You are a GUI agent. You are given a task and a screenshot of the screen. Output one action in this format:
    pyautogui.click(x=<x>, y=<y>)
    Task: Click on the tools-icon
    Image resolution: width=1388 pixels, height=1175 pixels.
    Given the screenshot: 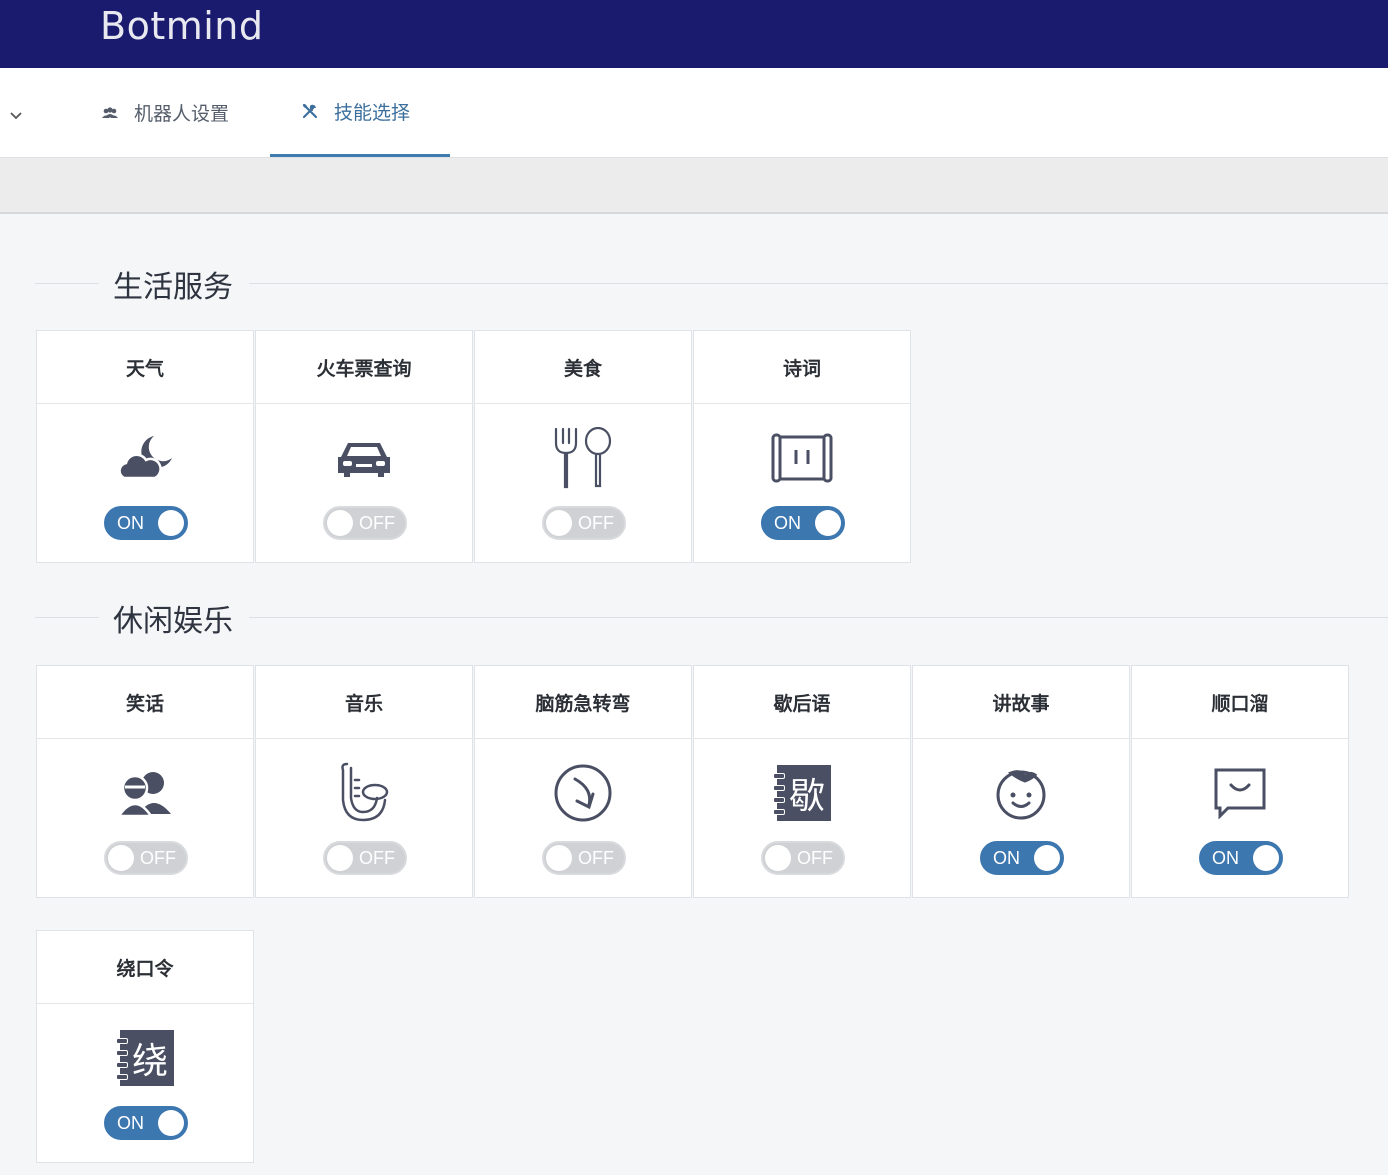 What is the action you would take?
    pyautogui.click(x=310, y=111)
    